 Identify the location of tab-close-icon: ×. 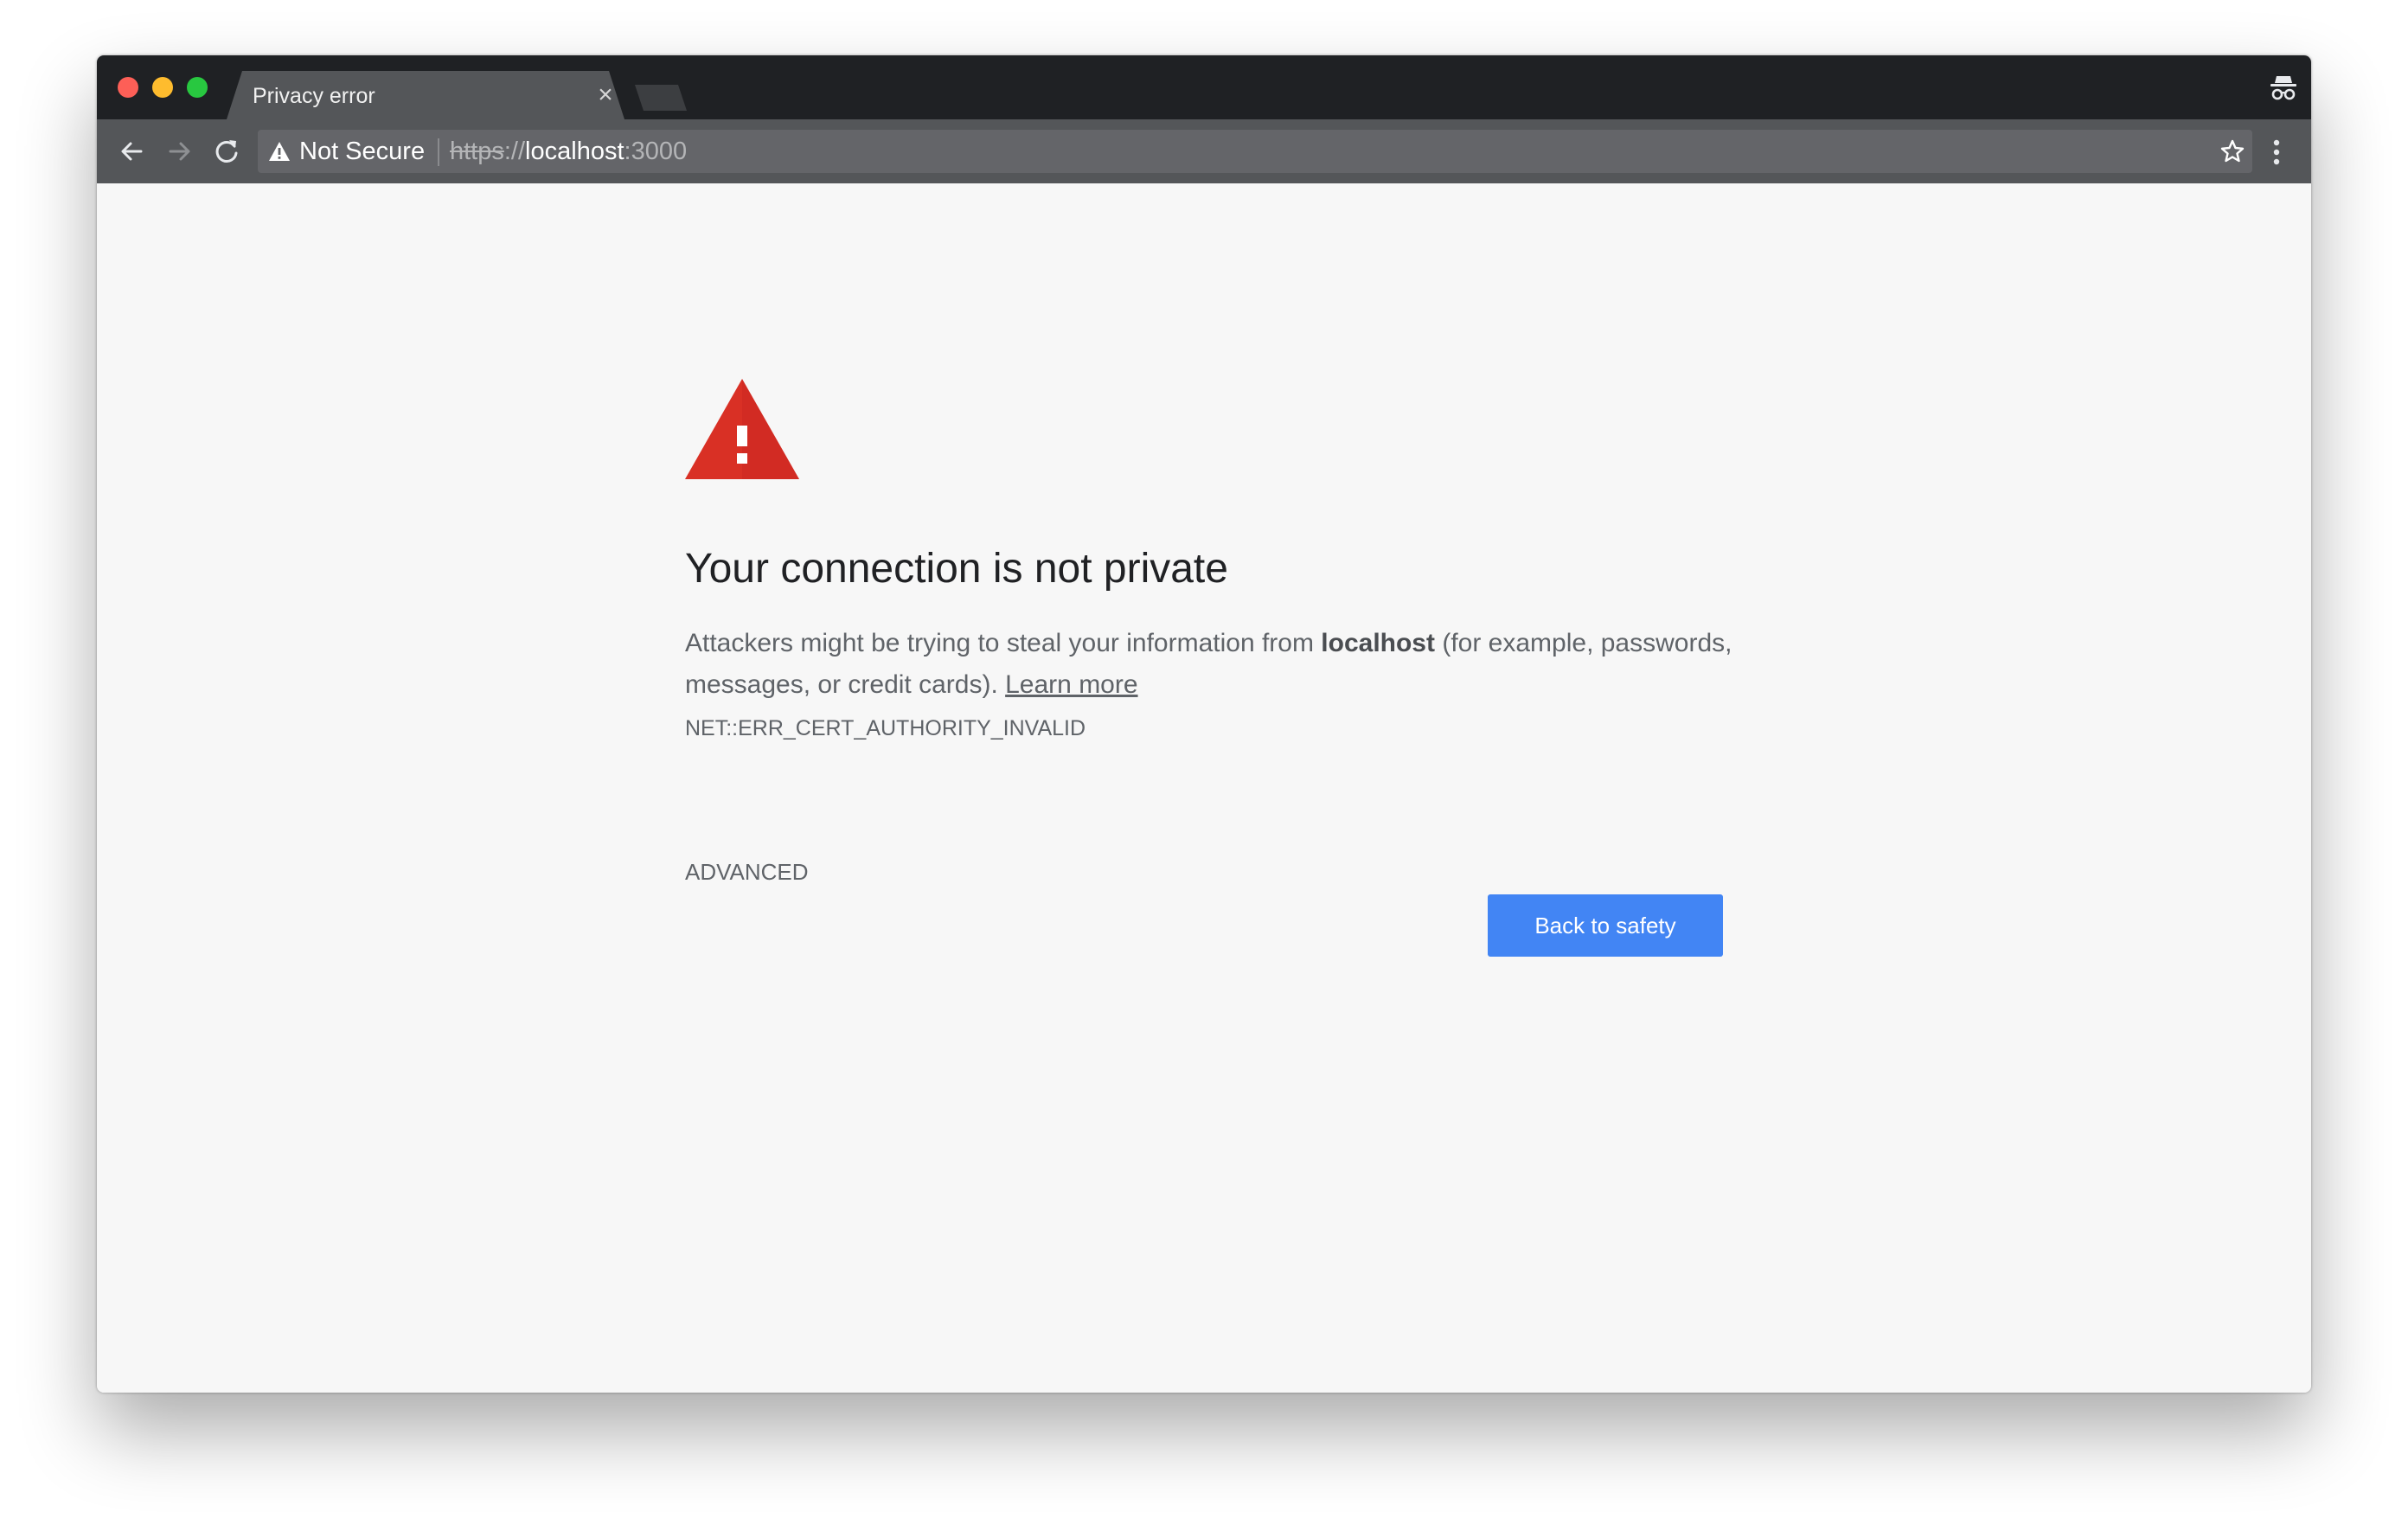
(605, 95).